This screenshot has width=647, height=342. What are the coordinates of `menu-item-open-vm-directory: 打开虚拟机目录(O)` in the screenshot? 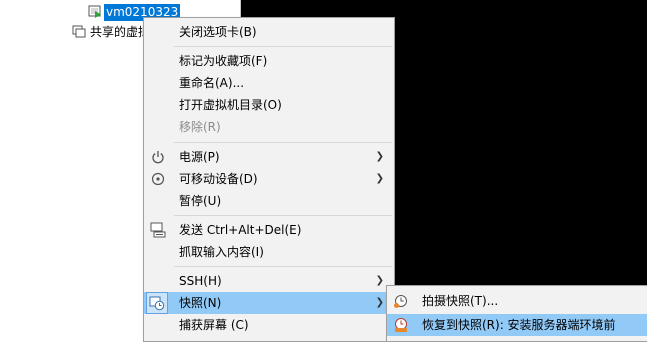 It's located at (269, 105).